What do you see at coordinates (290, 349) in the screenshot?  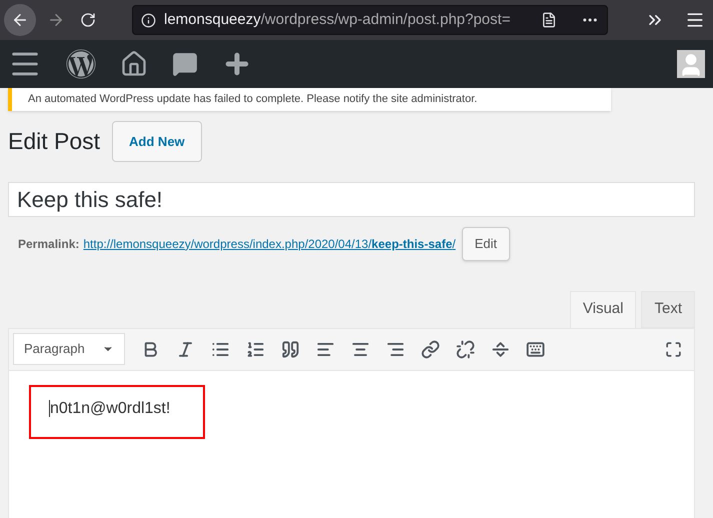 I see `quote-icon` at bounding box center [290, 349].